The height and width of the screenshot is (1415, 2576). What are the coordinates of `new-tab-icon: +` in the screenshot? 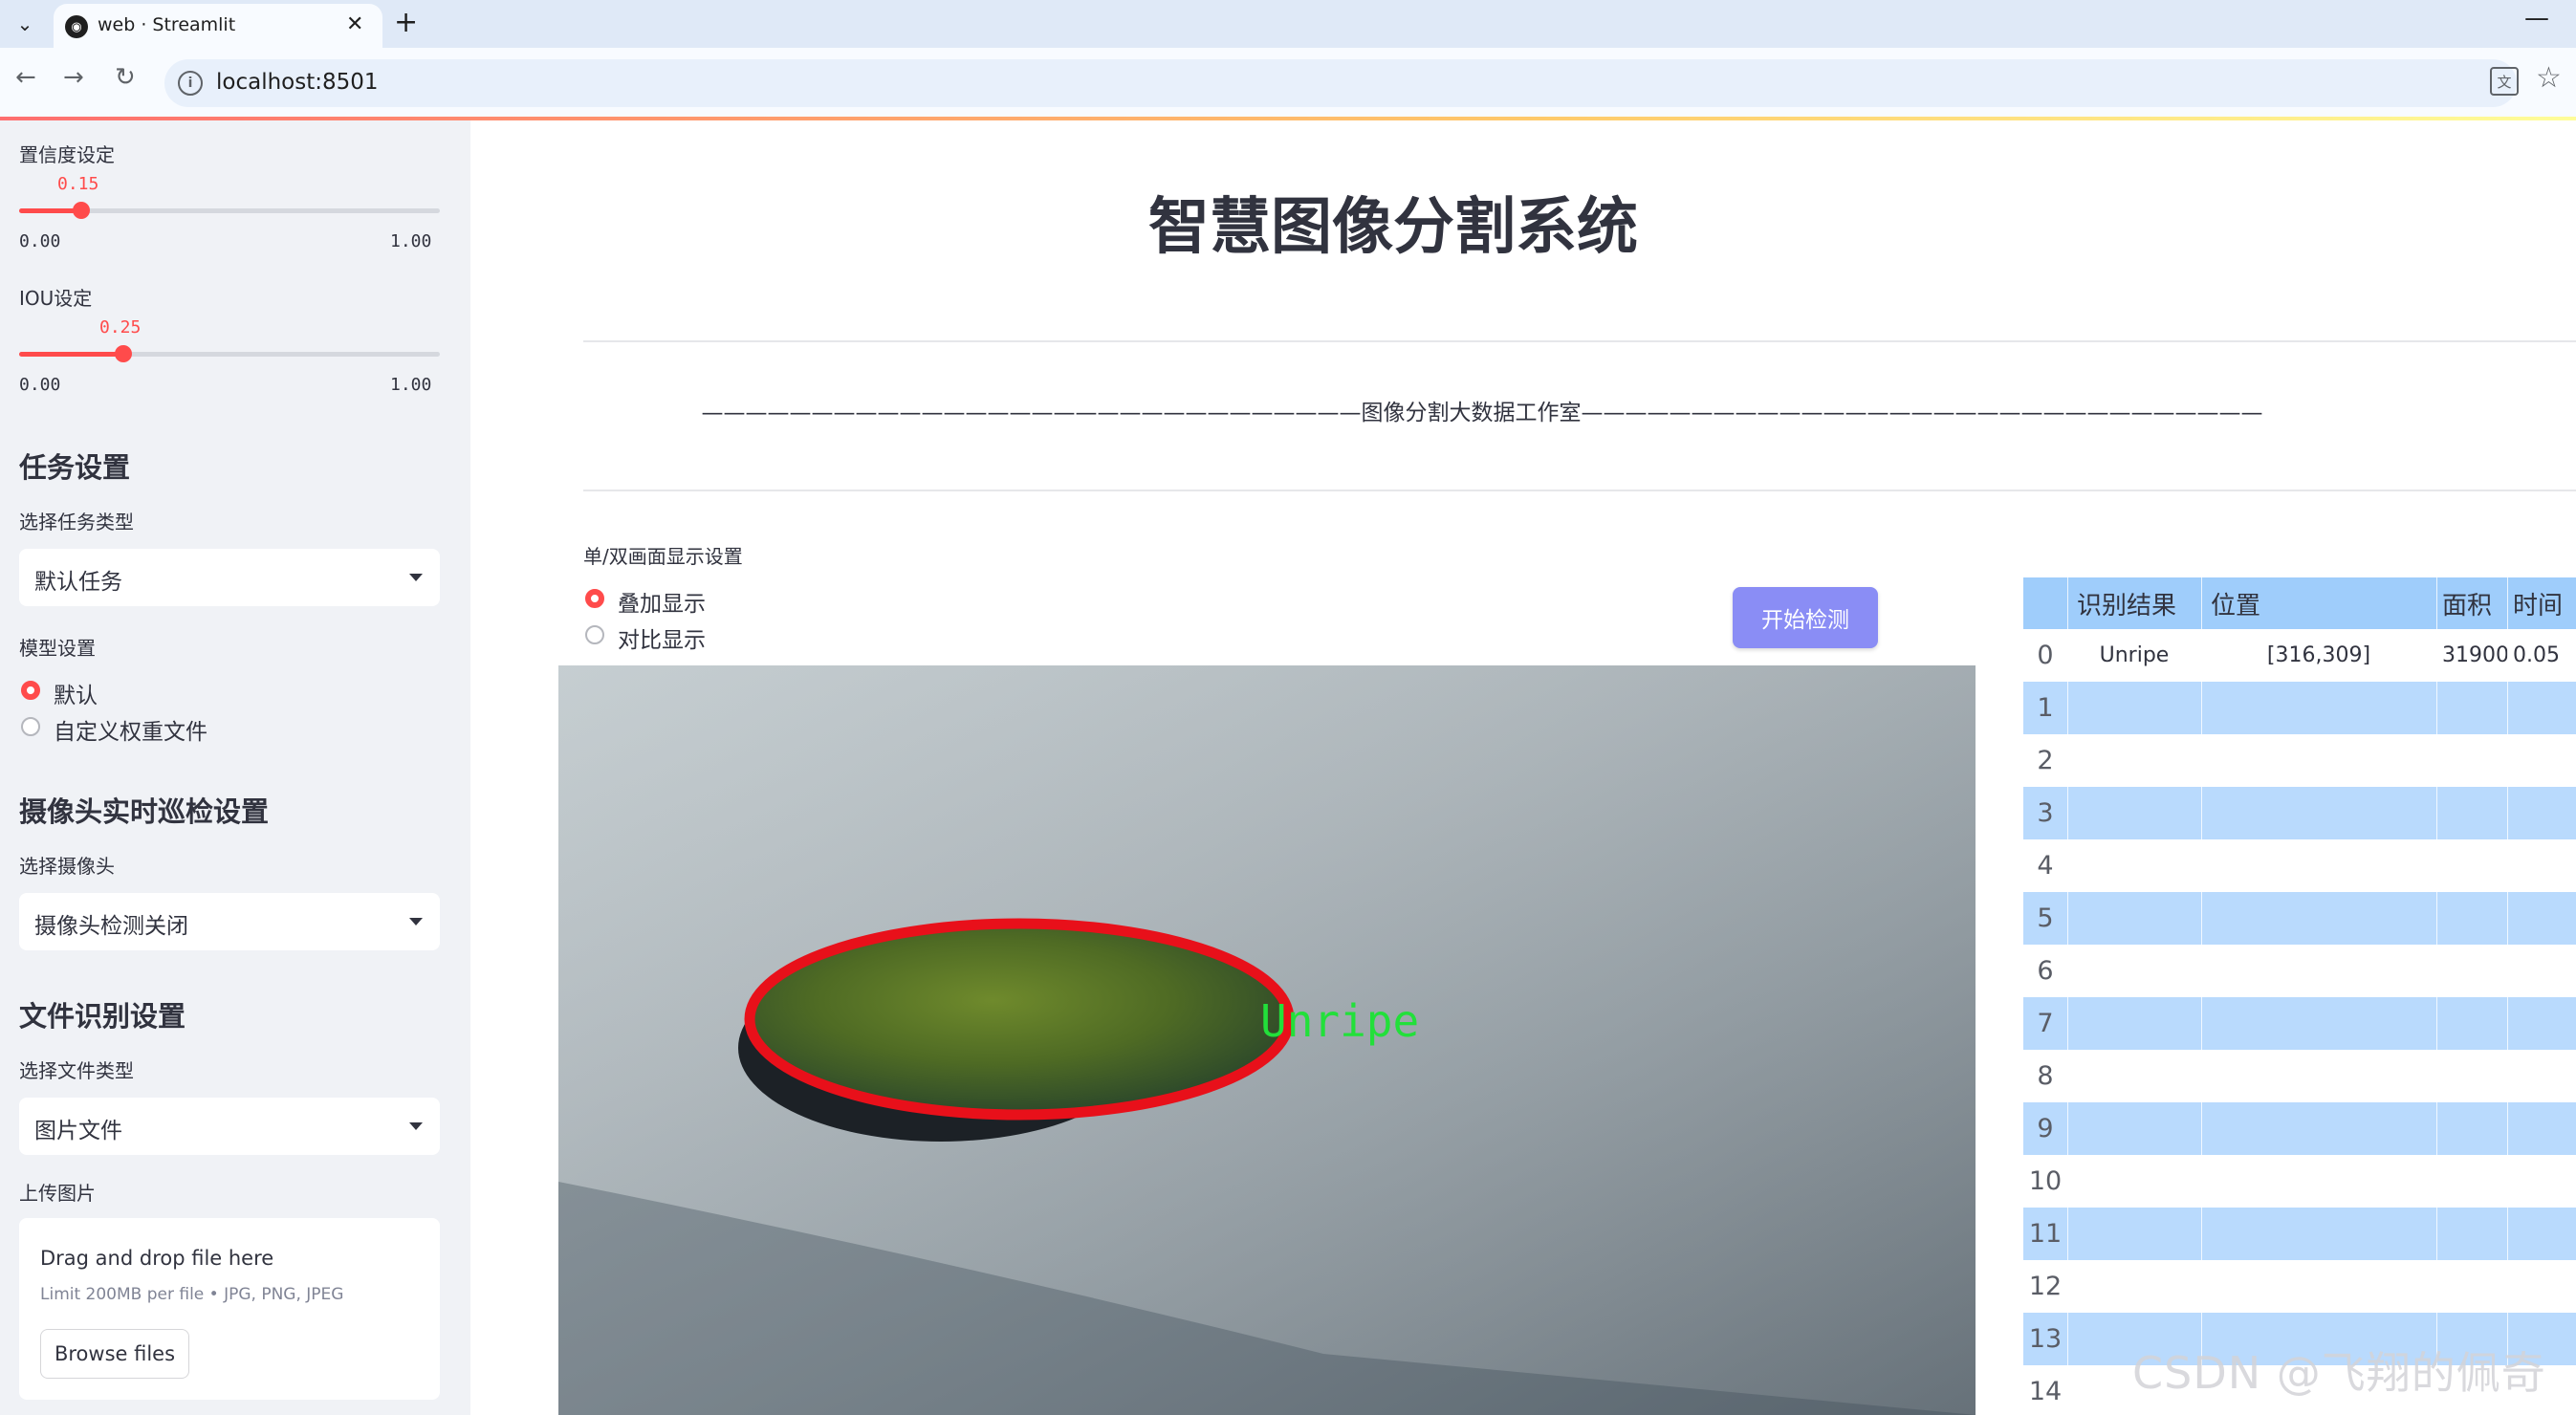 It's located at (406, 23).